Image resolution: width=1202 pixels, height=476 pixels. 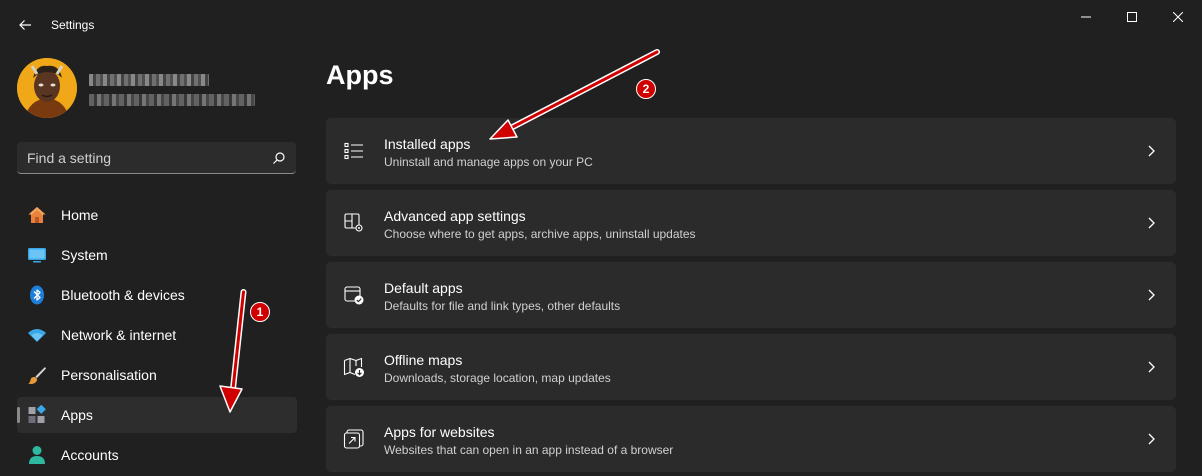 I want to click on sidebar-item-label: Network & internet, so click(x=119, y=335).